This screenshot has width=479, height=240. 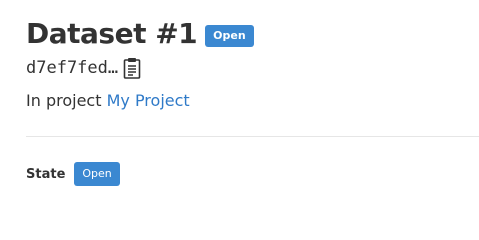 I want to click on page-title: Dataset #1, so click(x=112, y=33).